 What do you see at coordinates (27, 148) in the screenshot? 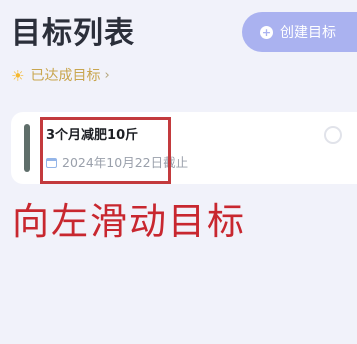
I see `goal-color-bar` at bounding box center [27, 148].